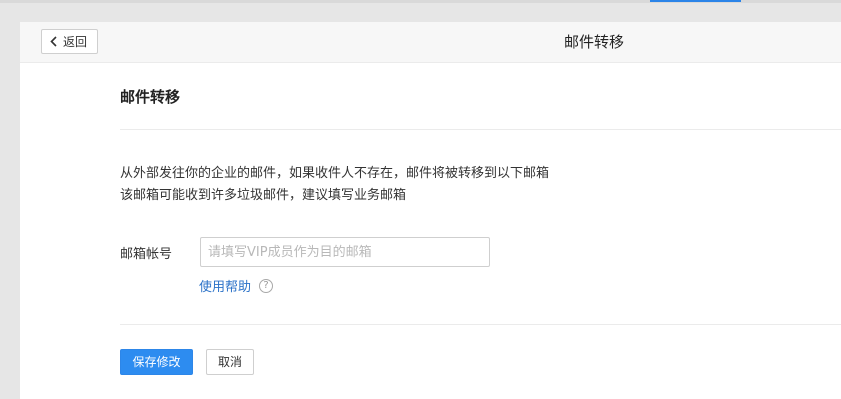 This screenshot has height=399, width=841. What do you see at coordinates (150, 97) in the screenshot?
I see `section-title: 邮件转移` at bounding box center [150, 97].